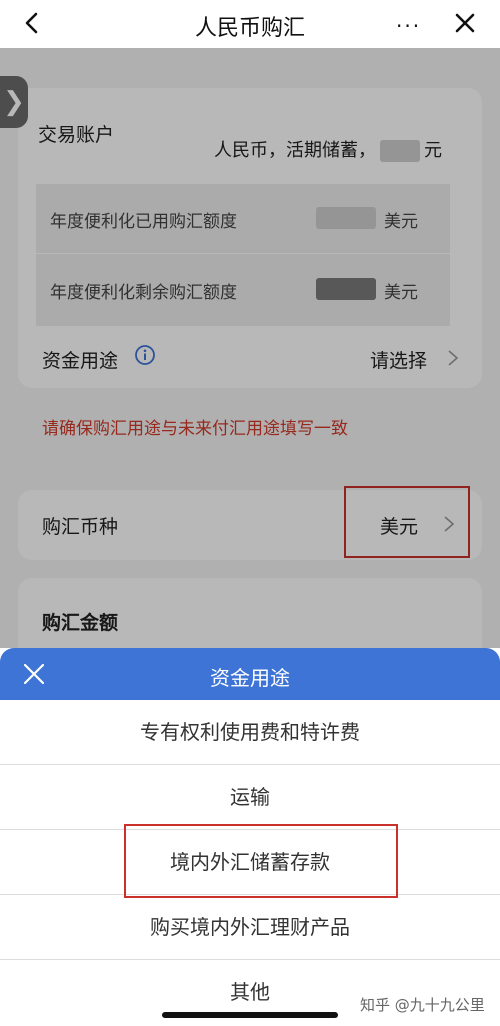  I want to click on sheet-header: 资金用途, so click(250, 674).